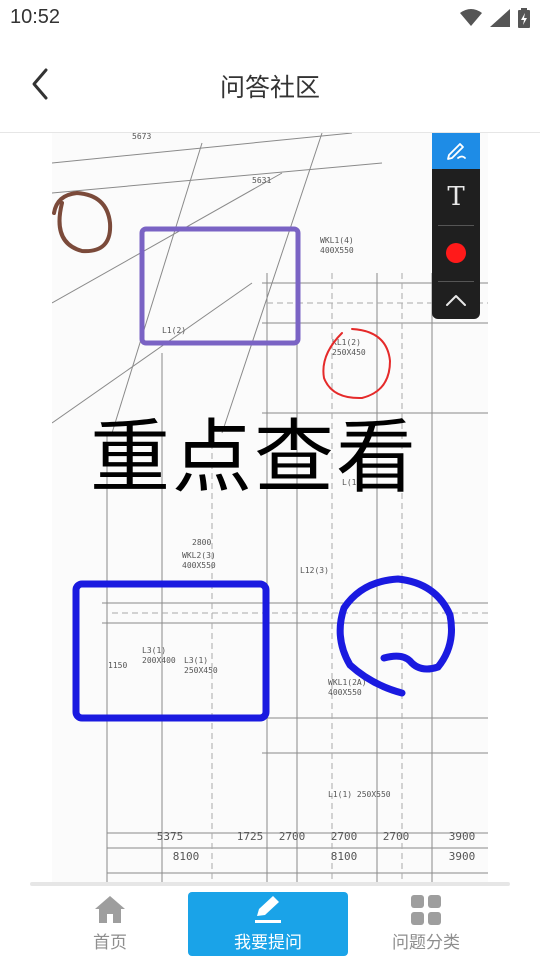  I want to click on beam-note: WKL1(4), so click(337, 240).